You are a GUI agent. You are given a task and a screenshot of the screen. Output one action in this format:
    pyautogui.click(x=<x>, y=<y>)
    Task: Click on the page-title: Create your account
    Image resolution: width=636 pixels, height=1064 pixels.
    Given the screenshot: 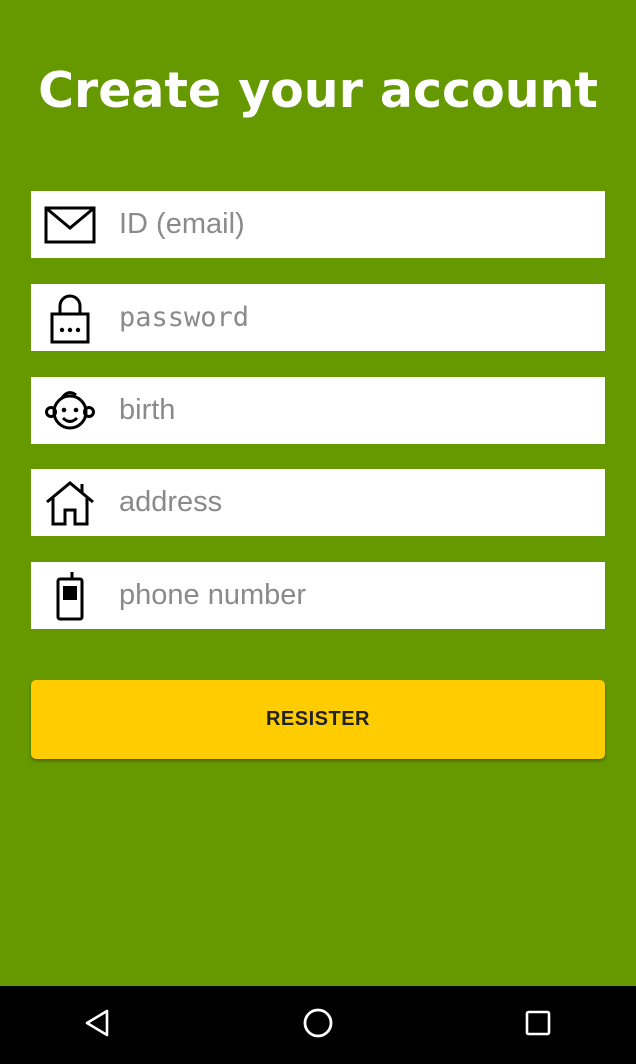 What is the action you would take?
    pyautogui.click(x=318, y=90)
    